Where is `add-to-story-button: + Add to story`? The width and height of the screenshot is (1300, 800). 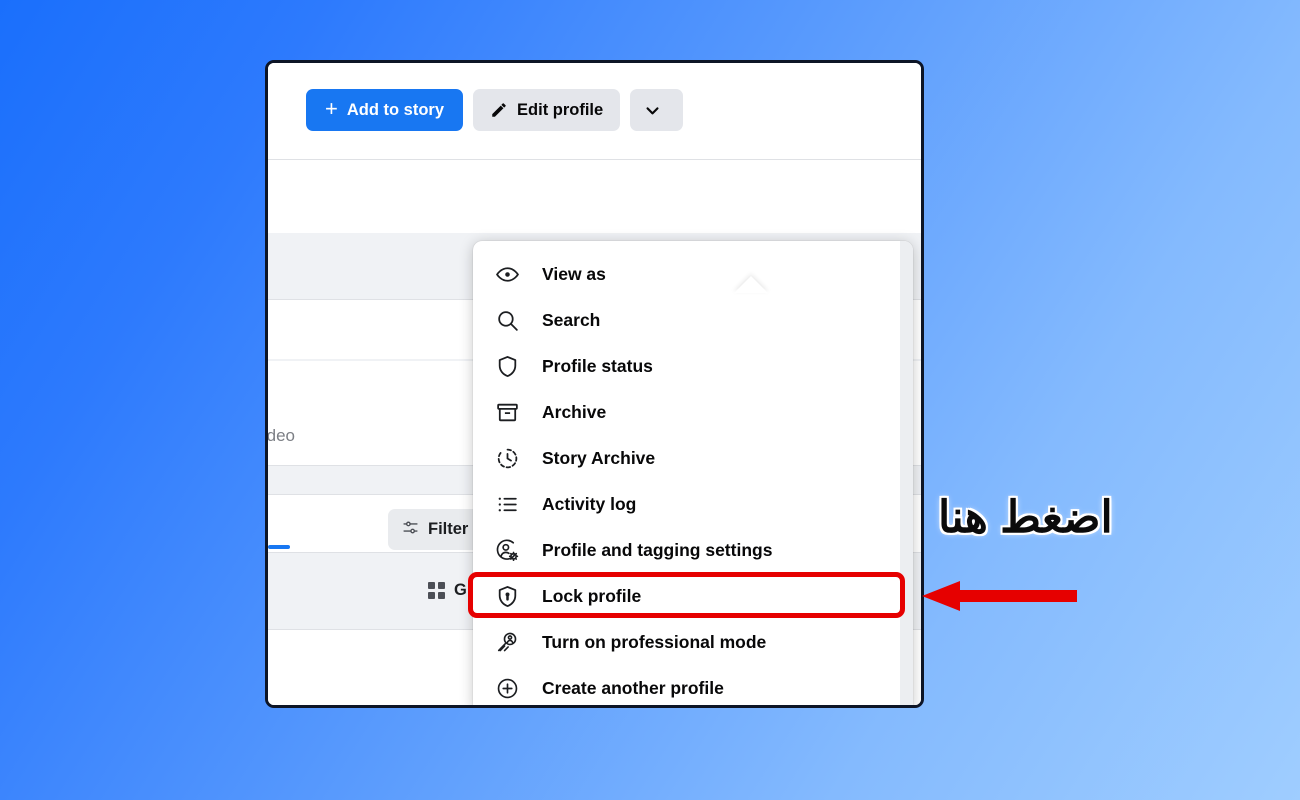 add-to-story-button: + Add to story is located at coordinates (385, 110).